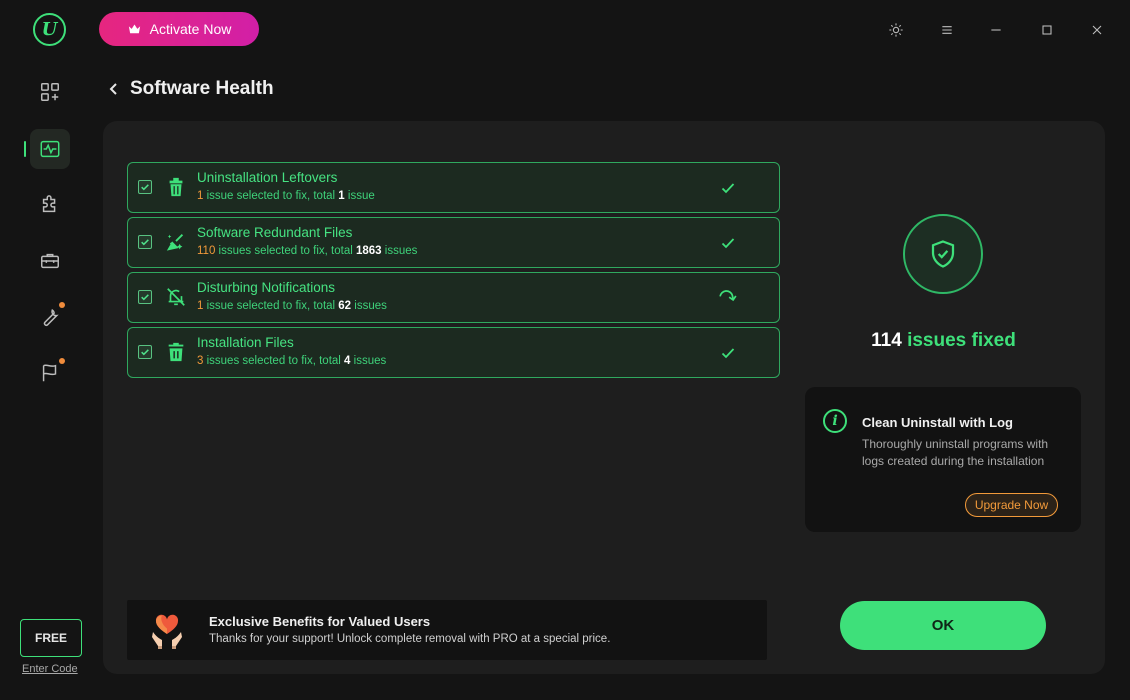 Image resolution: width=1130 pixels, height=700 pixels. I want to click on active-indicator, so click(25, 149).